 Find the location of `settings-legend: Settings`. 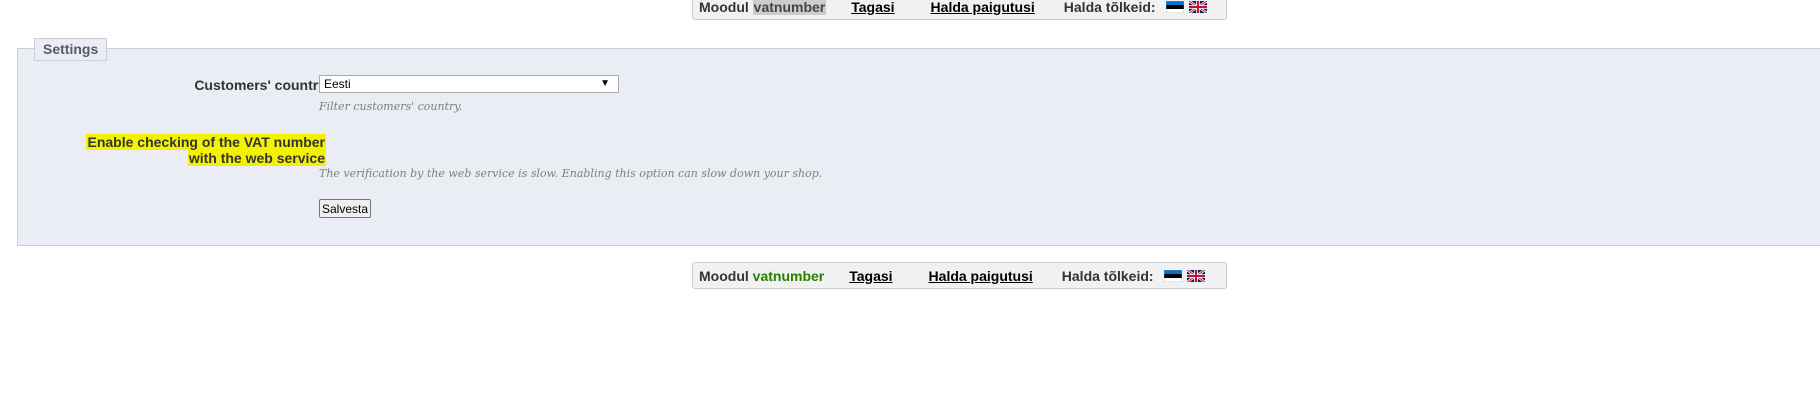

settings-legend: Settings is located at coordinates (71, 49).